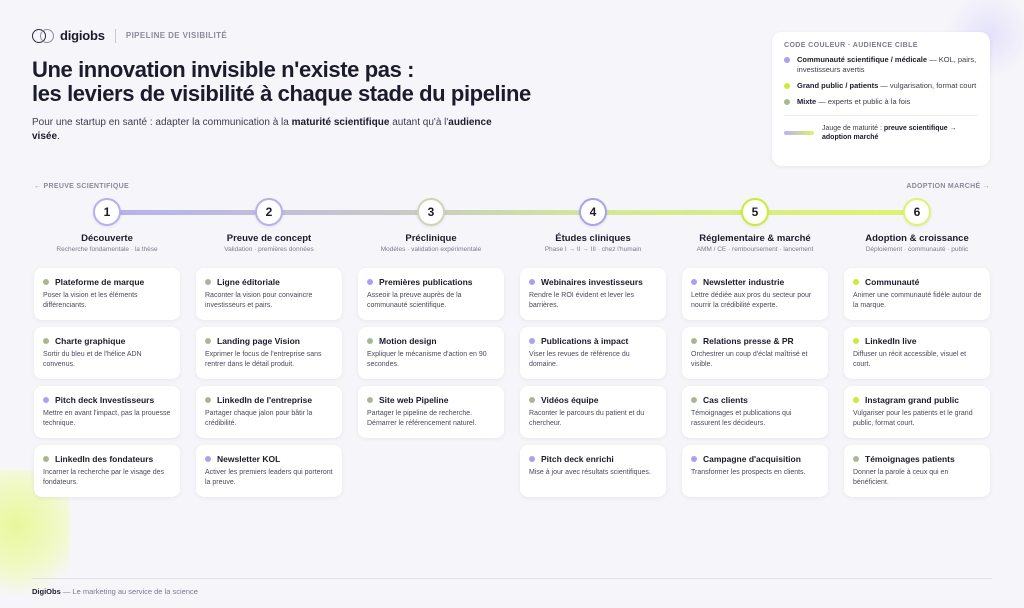  I want to click on stage-title: Preuve de concept, so click(269, 238).